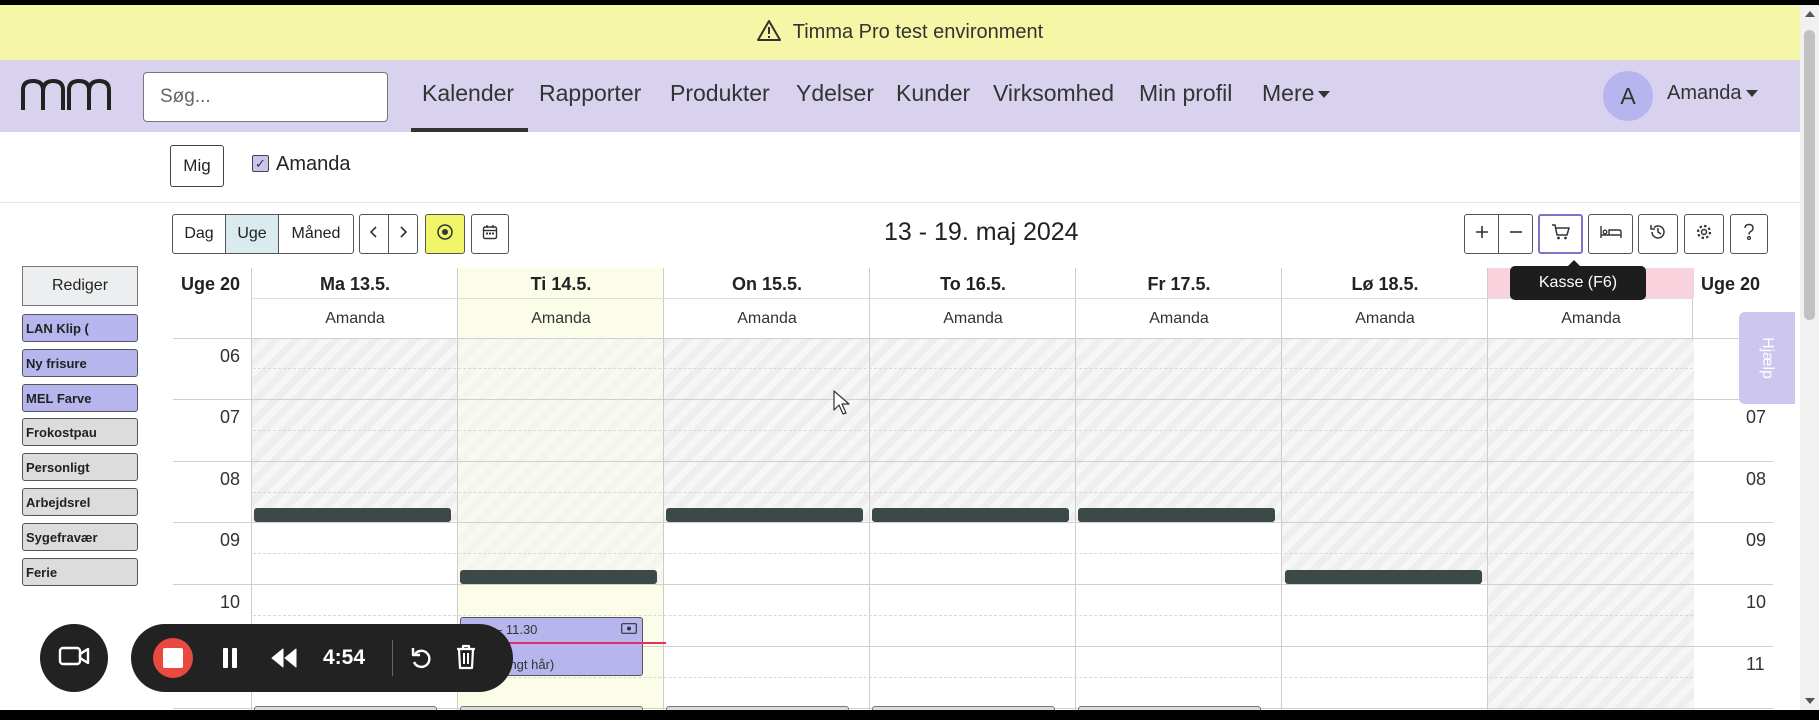  I want to click on today-button, so click(445, 234).